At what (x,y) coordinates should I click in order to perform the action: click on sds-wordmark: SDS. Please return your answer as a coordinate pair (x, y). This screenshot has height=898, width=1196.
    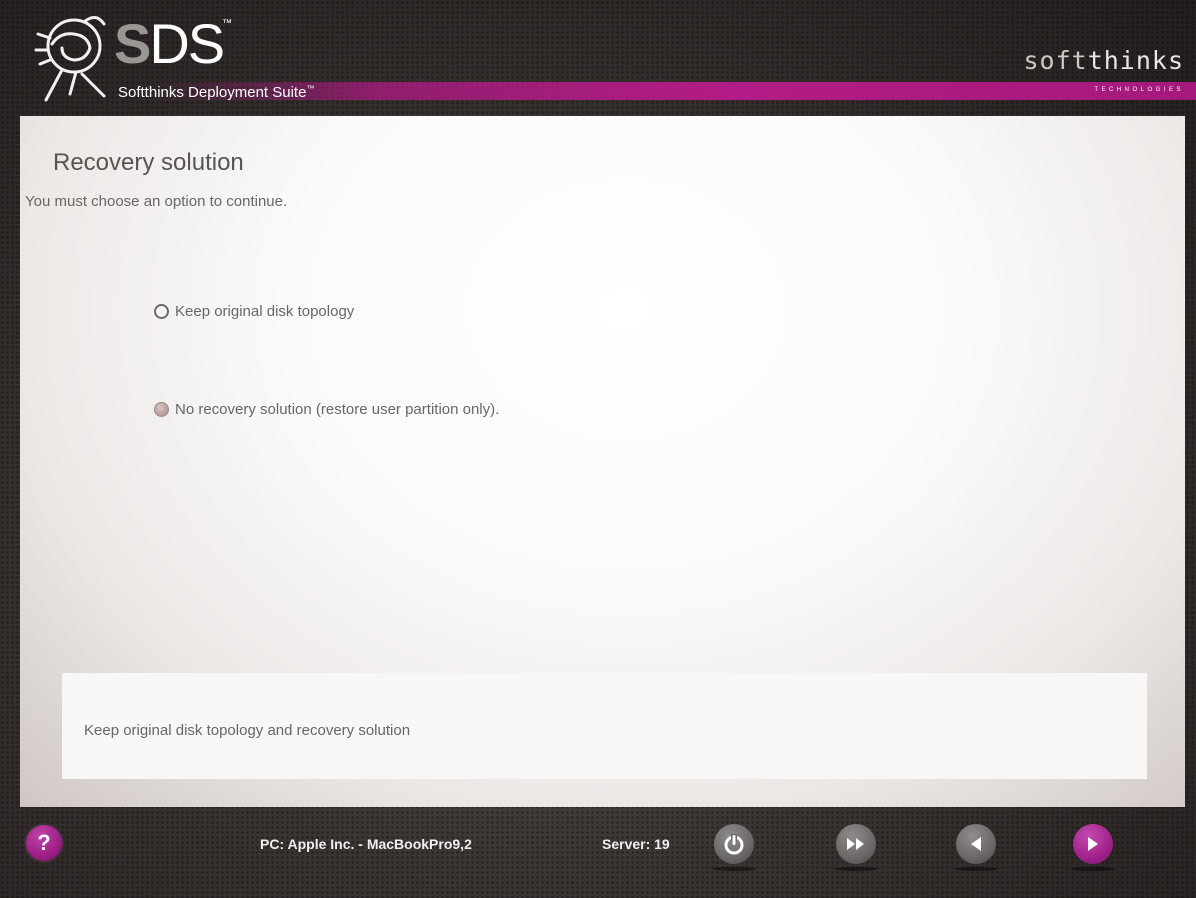
    Looking at the image, I should click on (169, 44).